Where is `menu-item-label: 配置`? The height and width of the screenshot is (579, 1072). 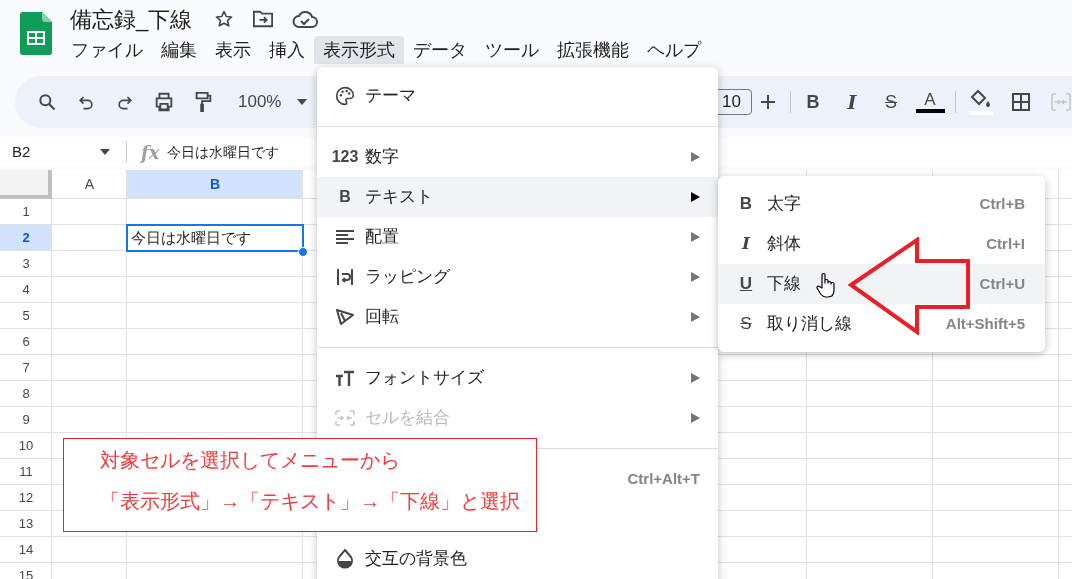
menu-item-label: 配置 is located at coordinates (382, 237).